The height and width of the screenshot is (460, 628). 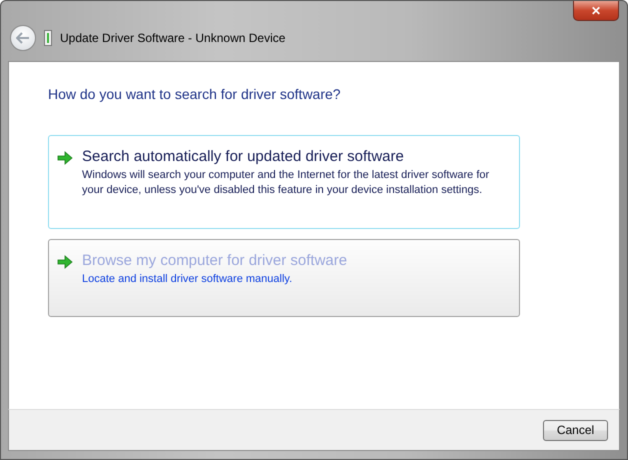 I want to click on device-icon, so click(x=48, y=38).